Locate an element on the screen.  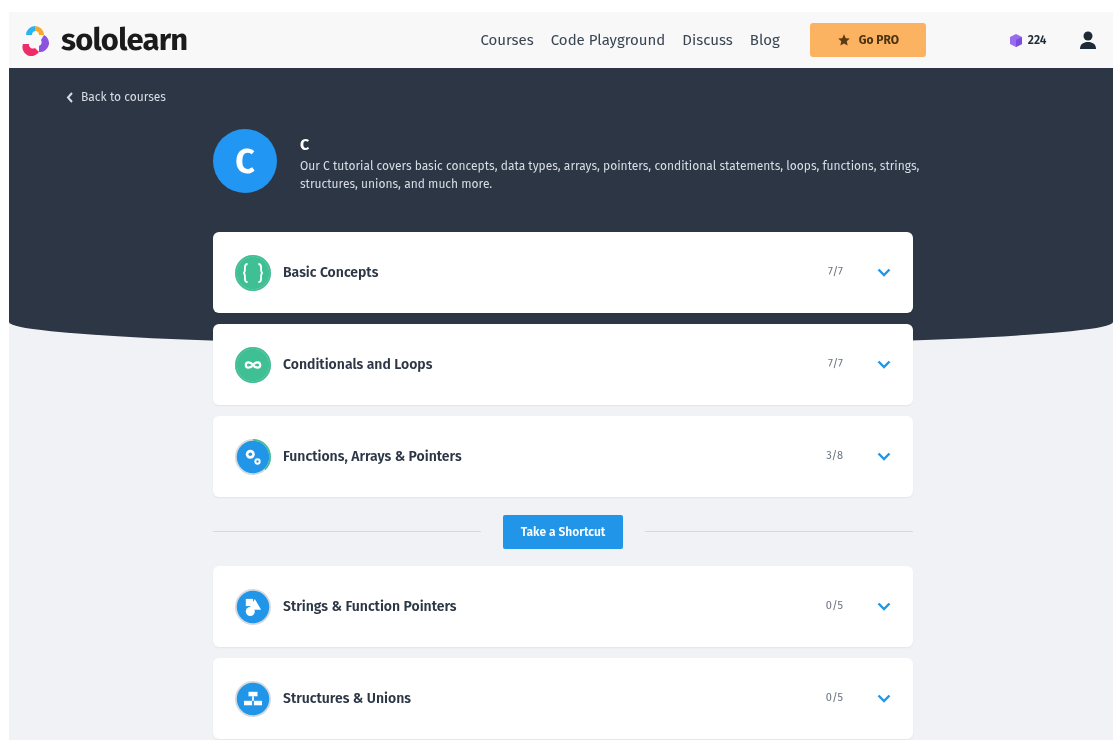
lesson-count: 3/8 is located at coordinates (834, 456).